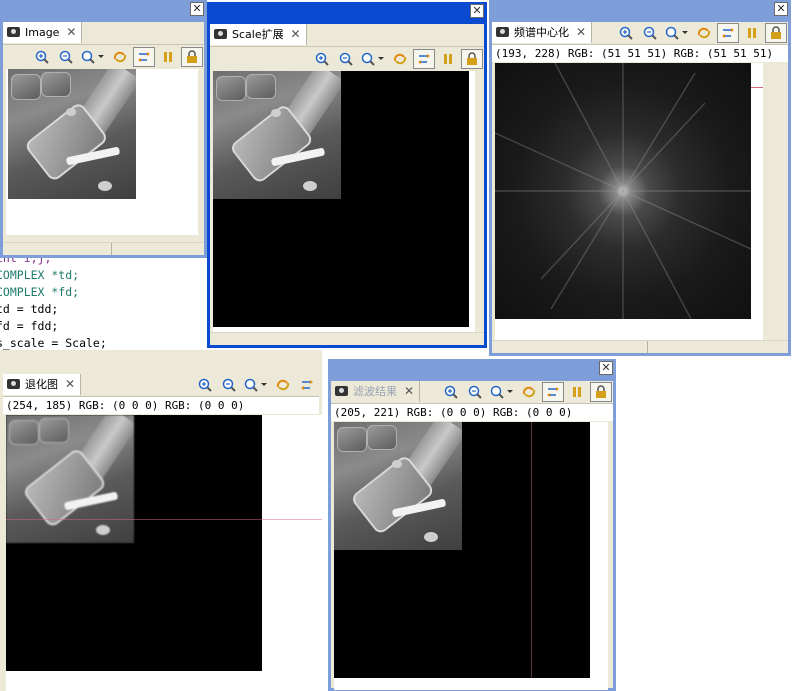 The image size is (793, 691). I want to click on tab-label: 退化图, so click(41, 384).